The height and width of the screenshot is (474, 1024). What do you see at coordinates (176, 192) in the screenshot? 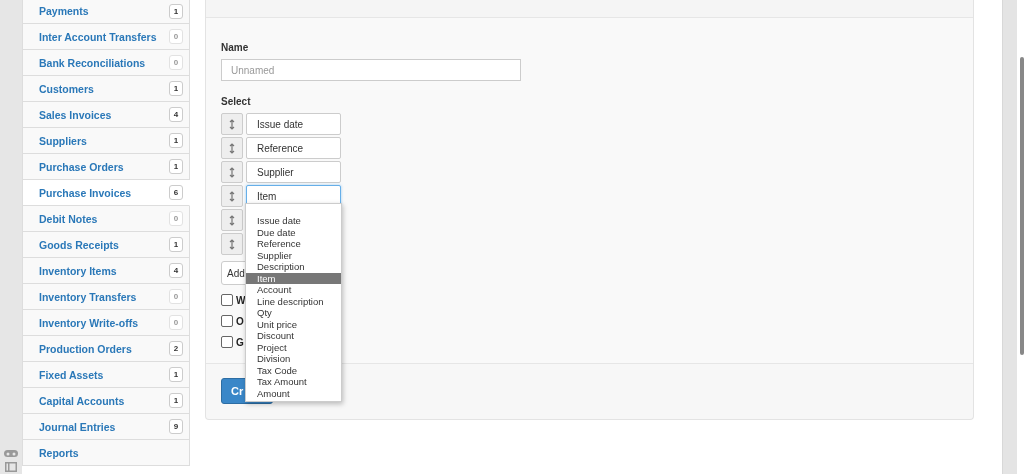
I see `count-badge: 6` at bounding box center [176, 192].